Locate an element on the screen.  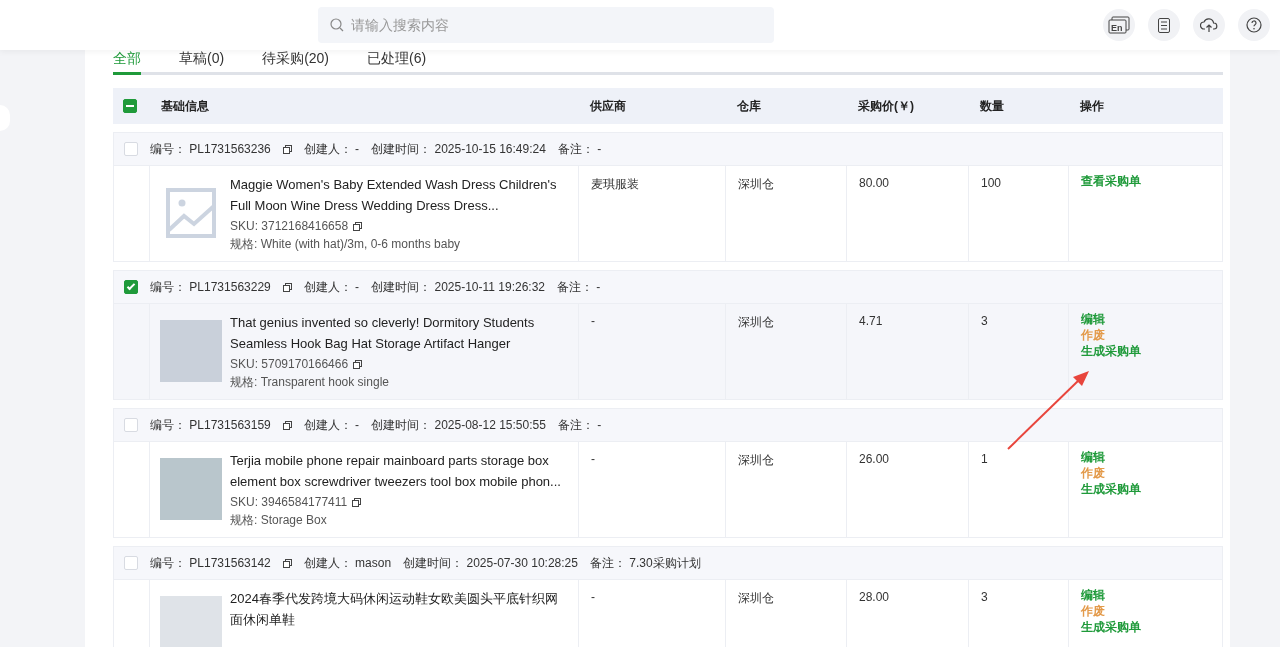
sku-text: SKU: 3712168416658 is located at coordinates (289, 226).